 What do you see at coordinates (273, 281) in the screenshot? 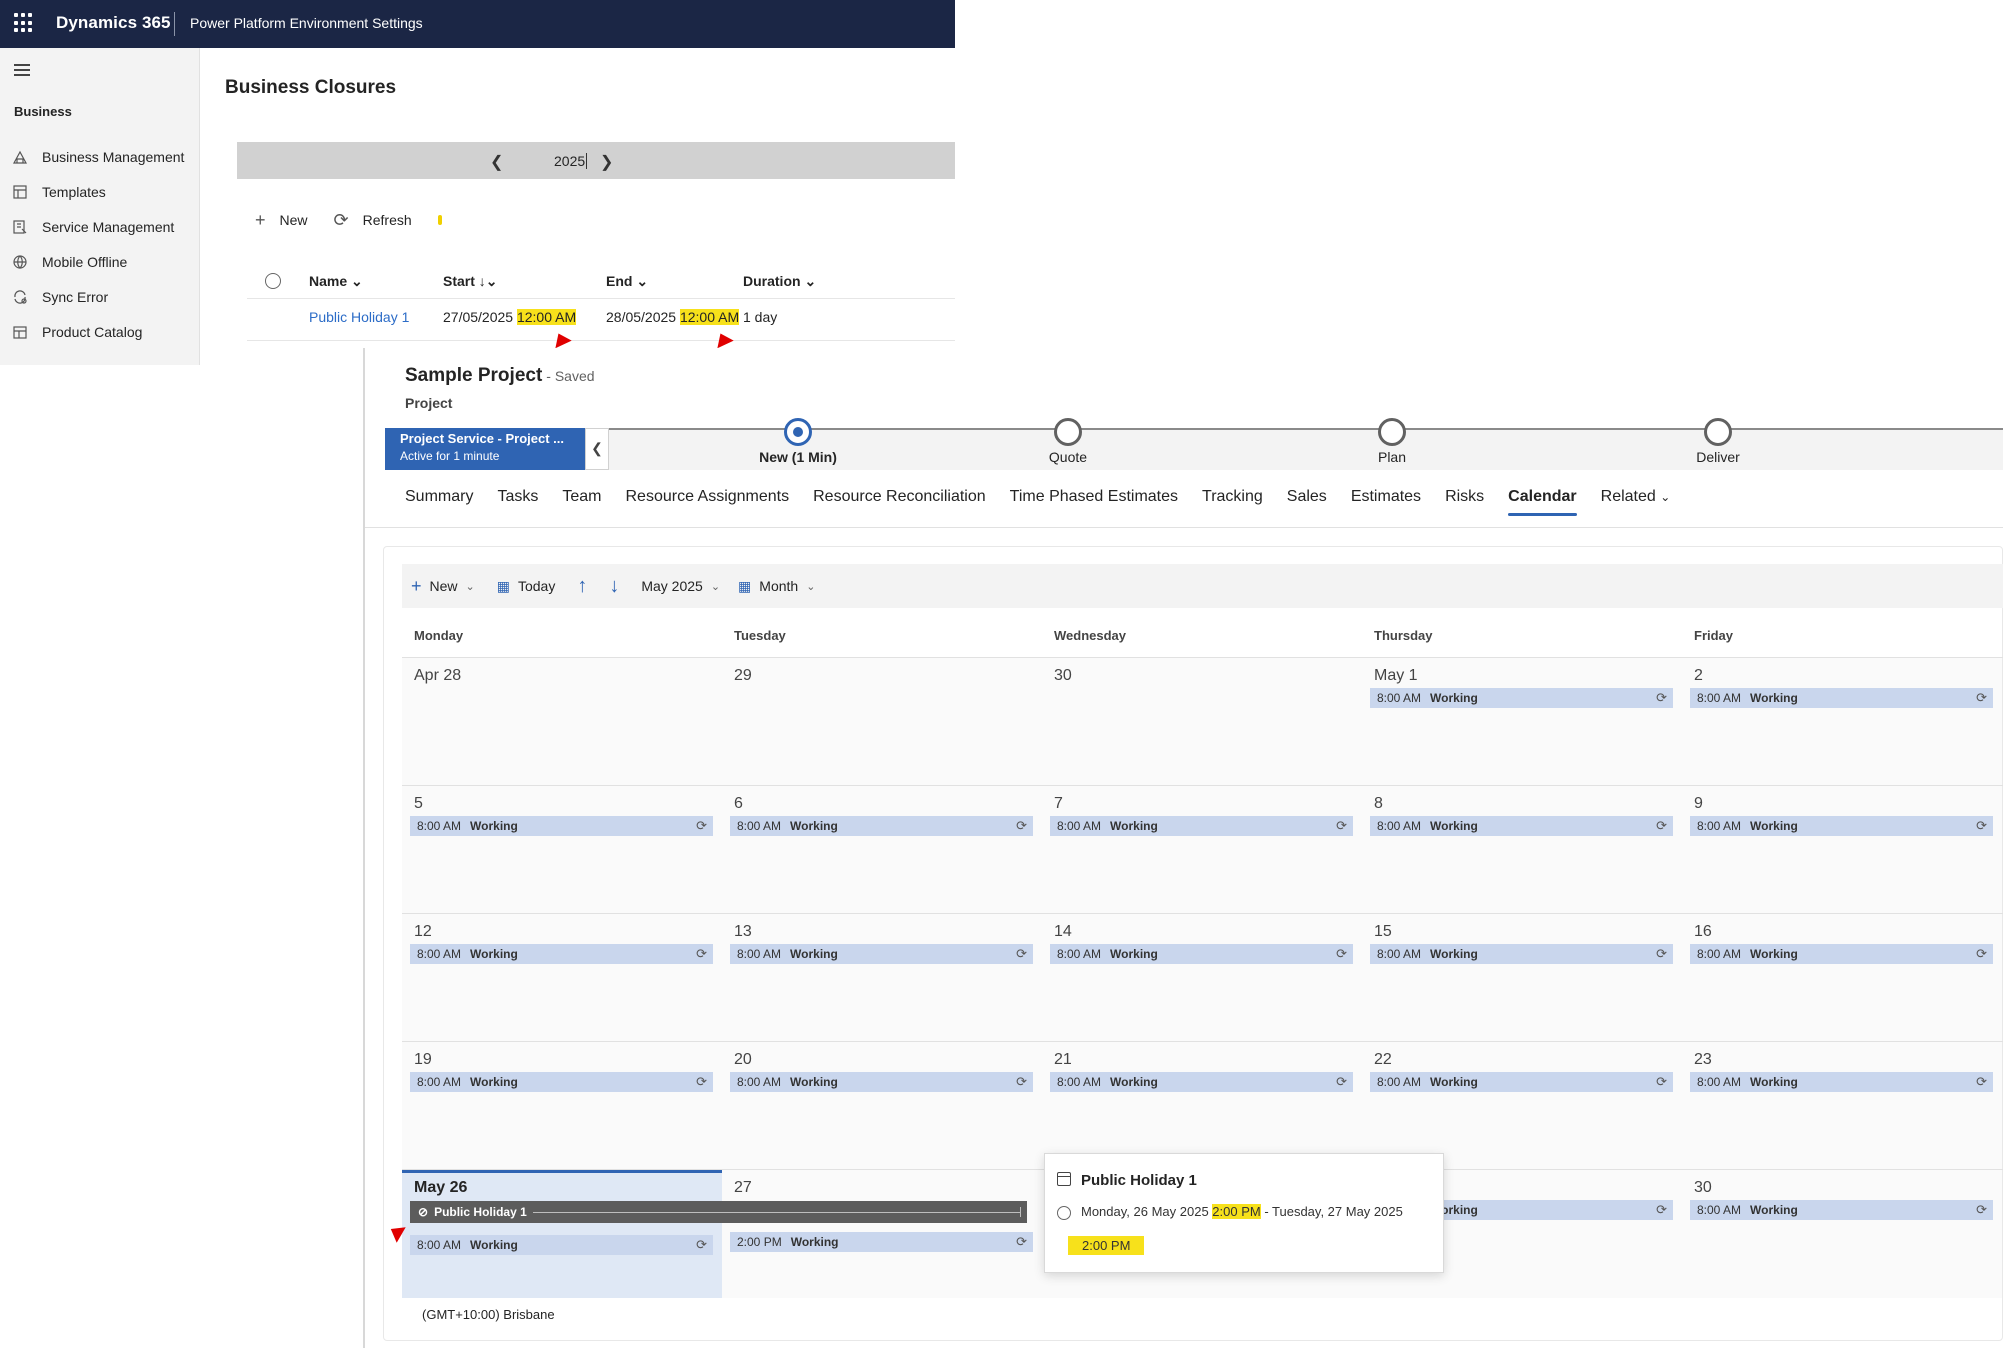
I see `select-all-checkbox` at bounding box center [273, 281].